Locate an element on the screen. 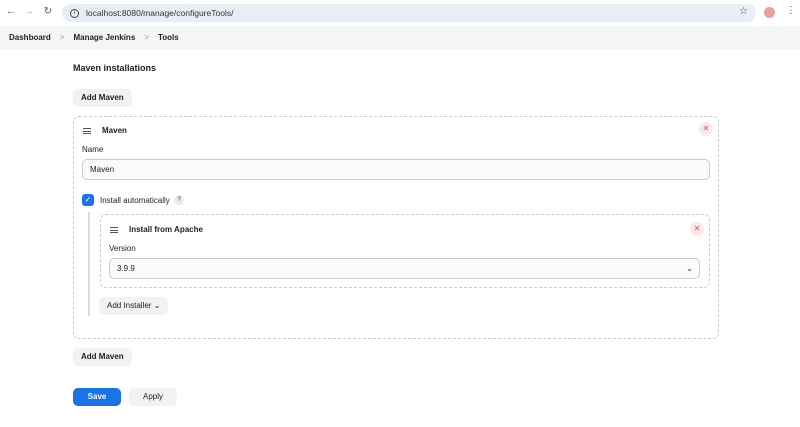 The height and width of the screenshot is (427, 800). menu-icon: ⋮ is located at coordinates (791, 10).